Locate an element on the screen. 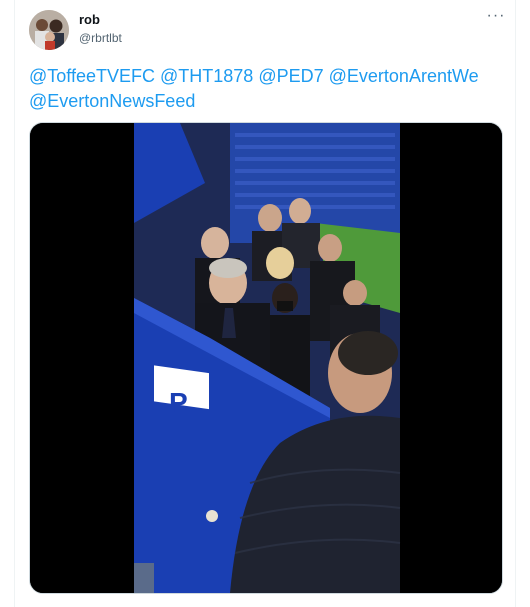  mention-link: @THT1878 is located at coordinates (206, 76).